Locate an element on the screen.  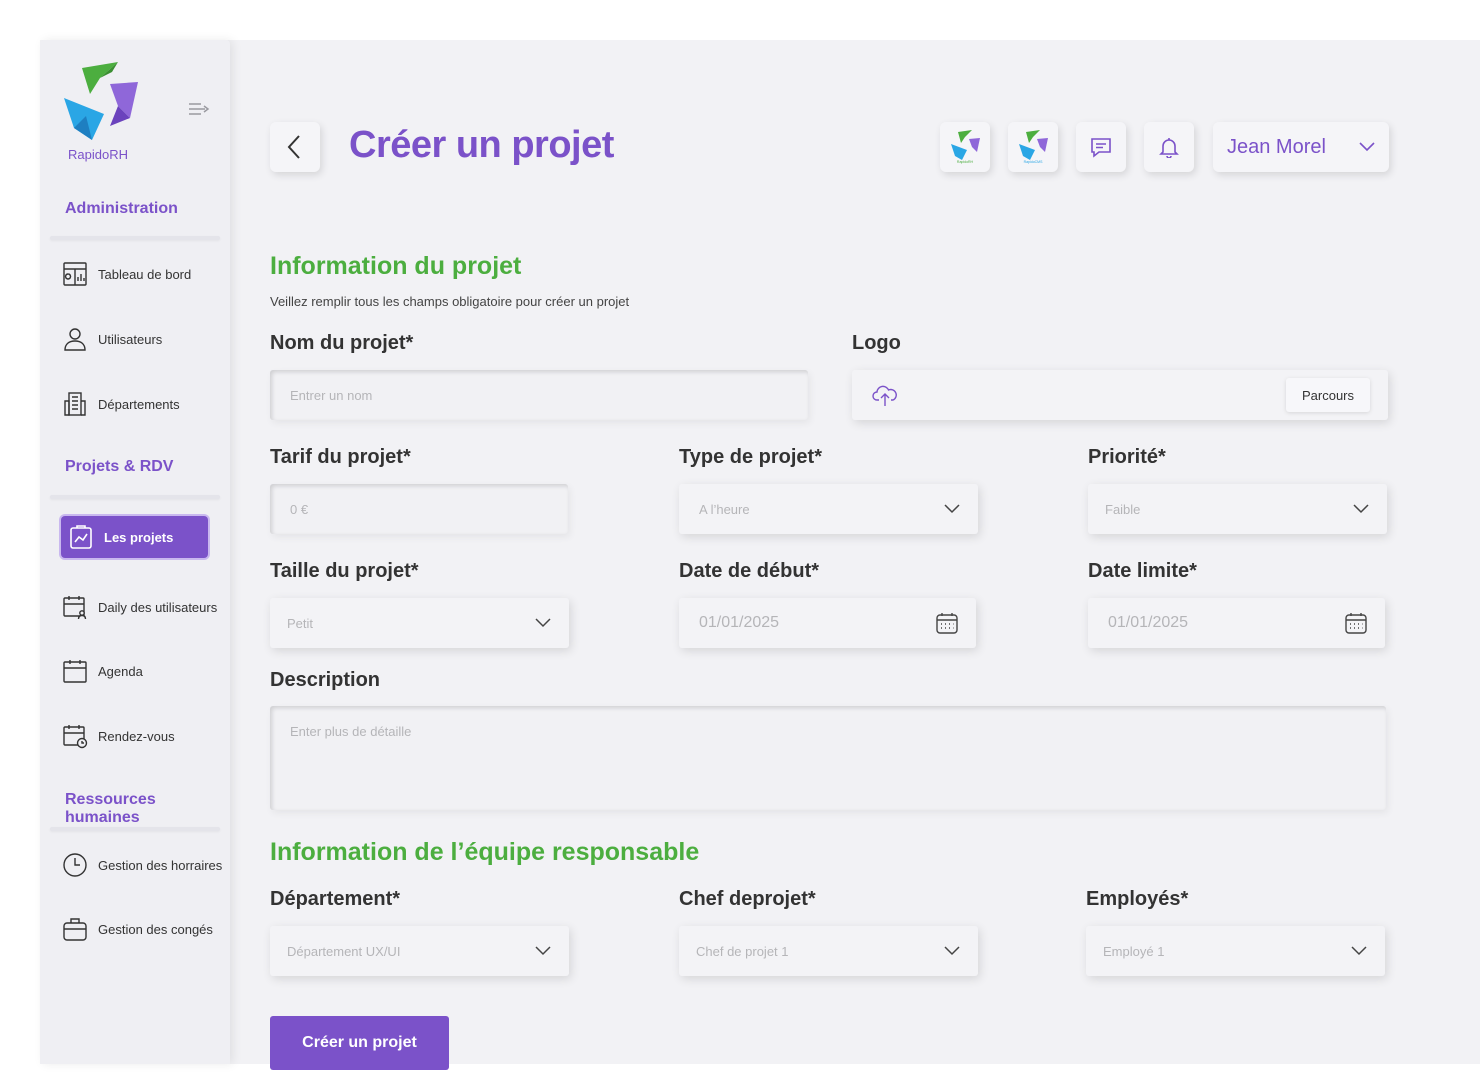
messages-button is located at coordinates (1101, 147).